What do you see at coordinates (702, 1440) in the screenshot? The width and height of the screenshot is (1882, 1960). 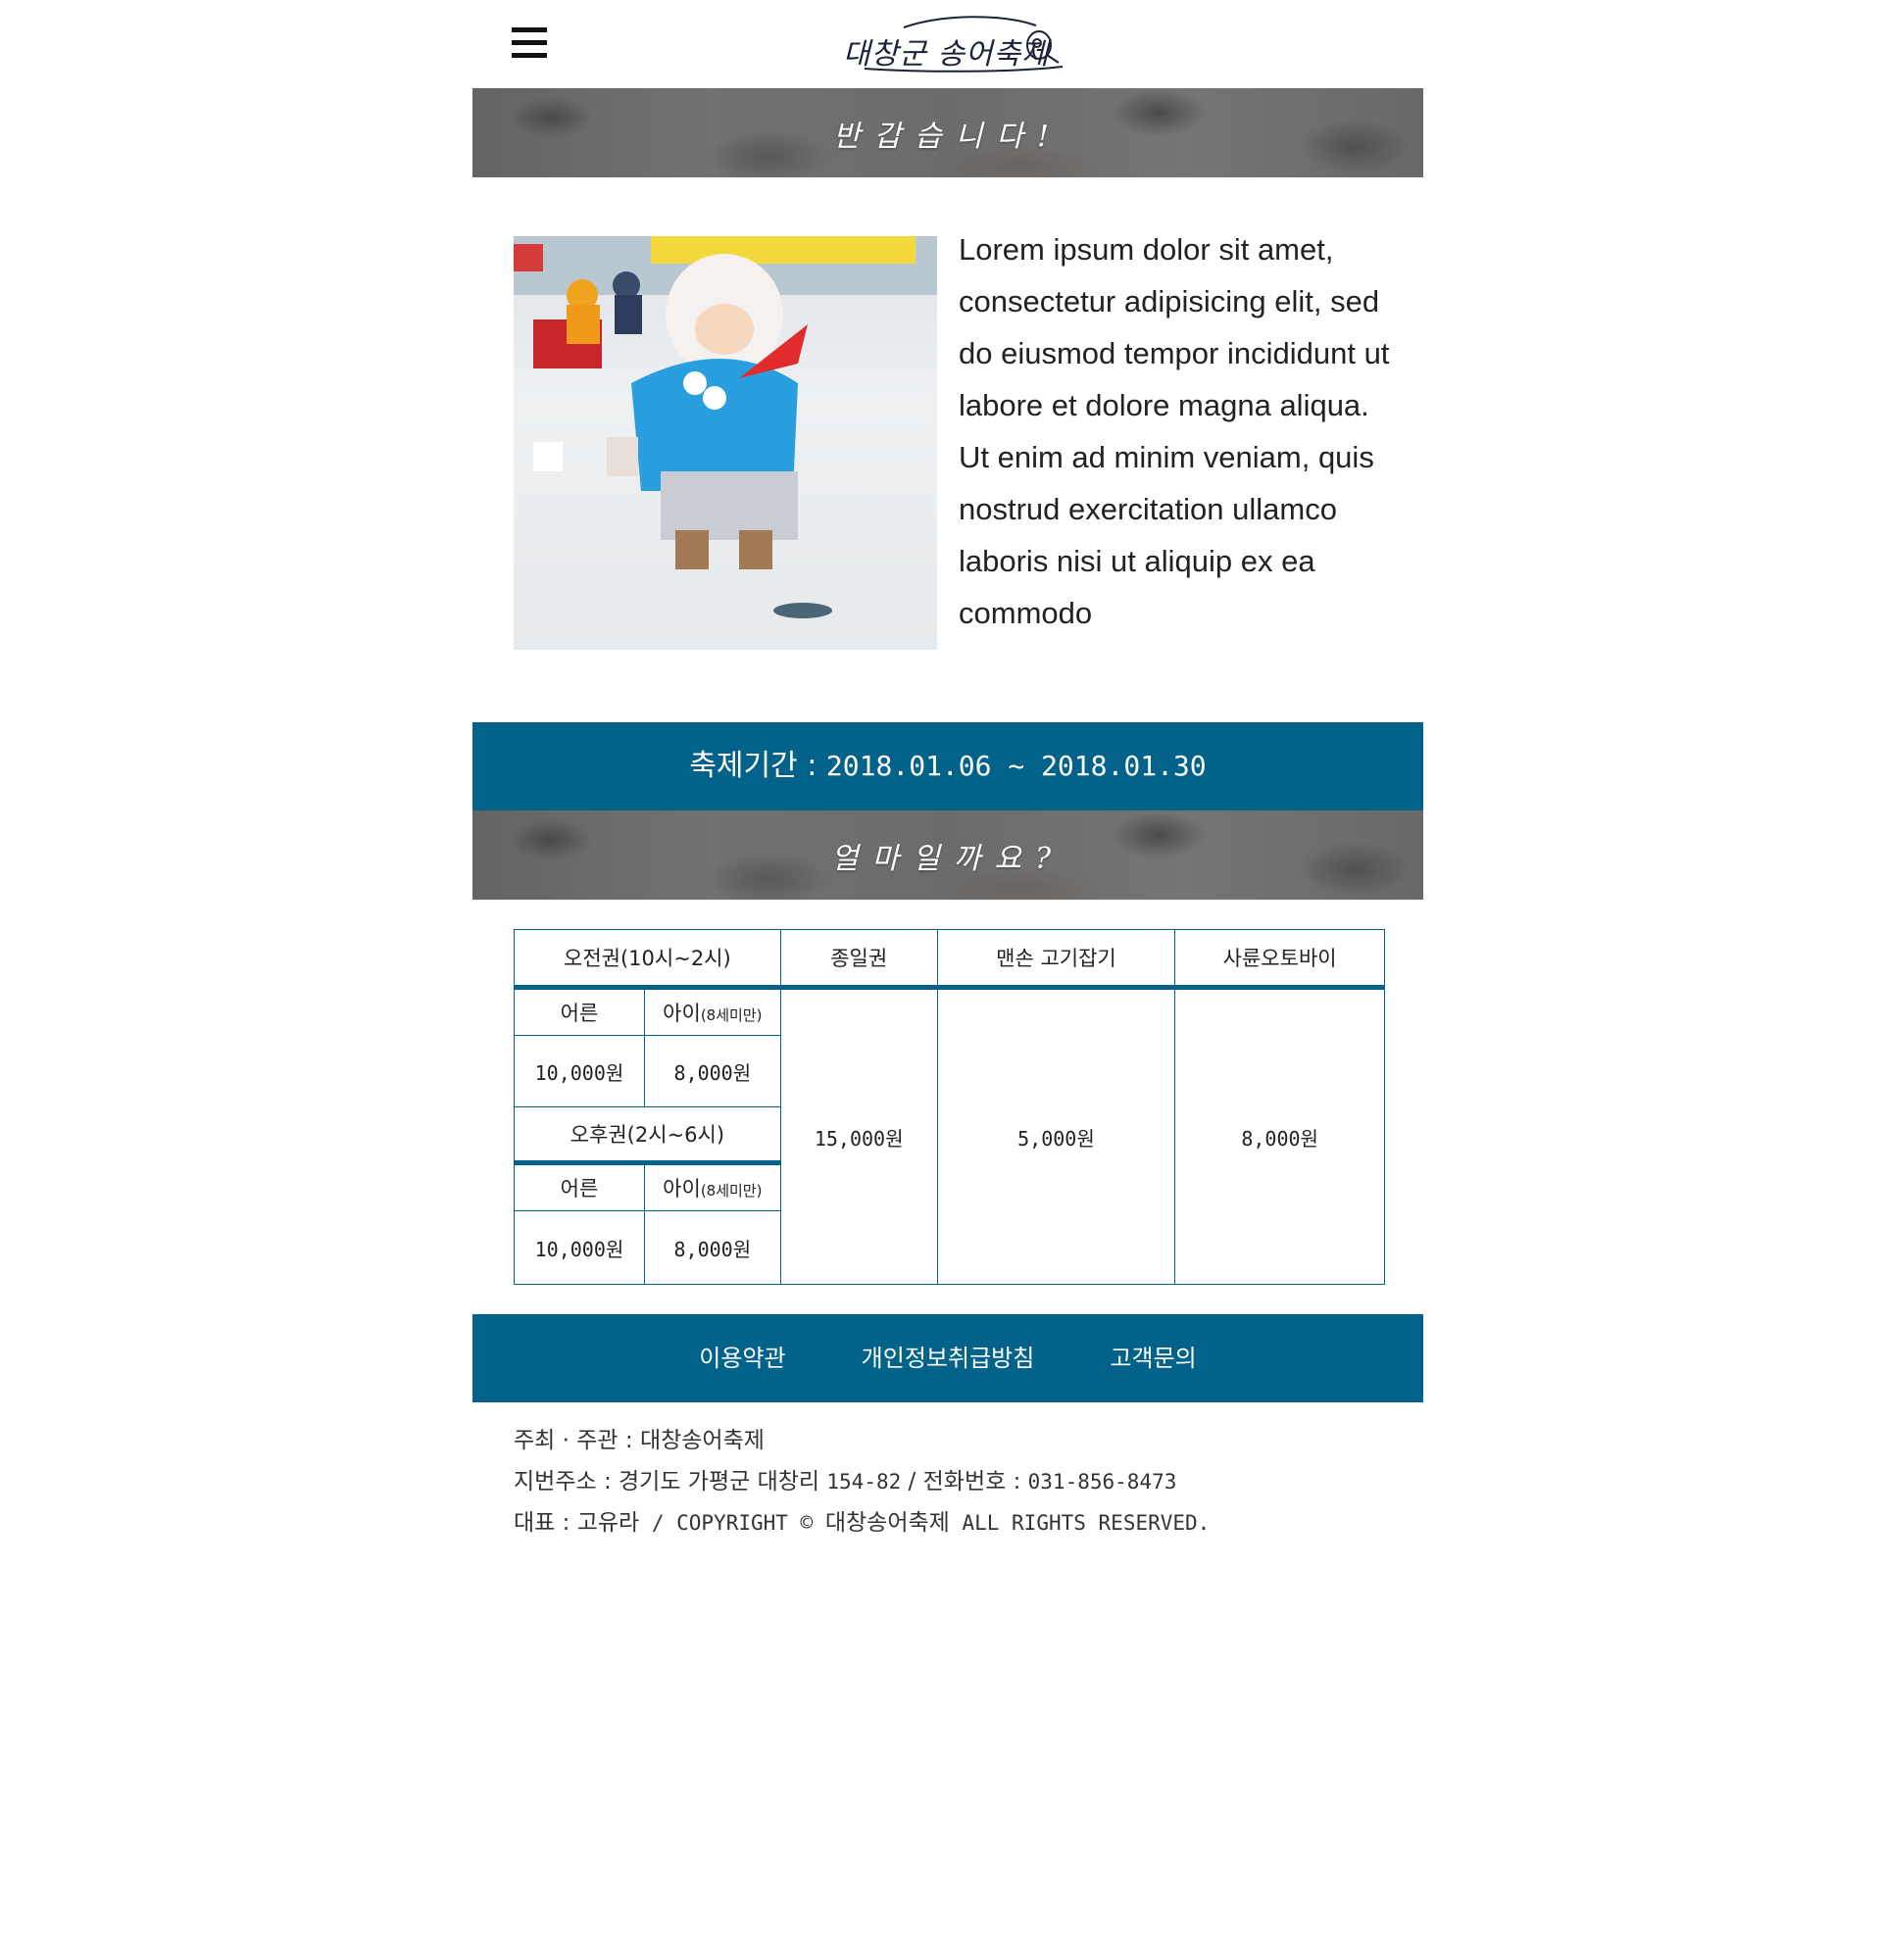 I see `host-value: 대창송어축제` at bounding box center [702, 1440].